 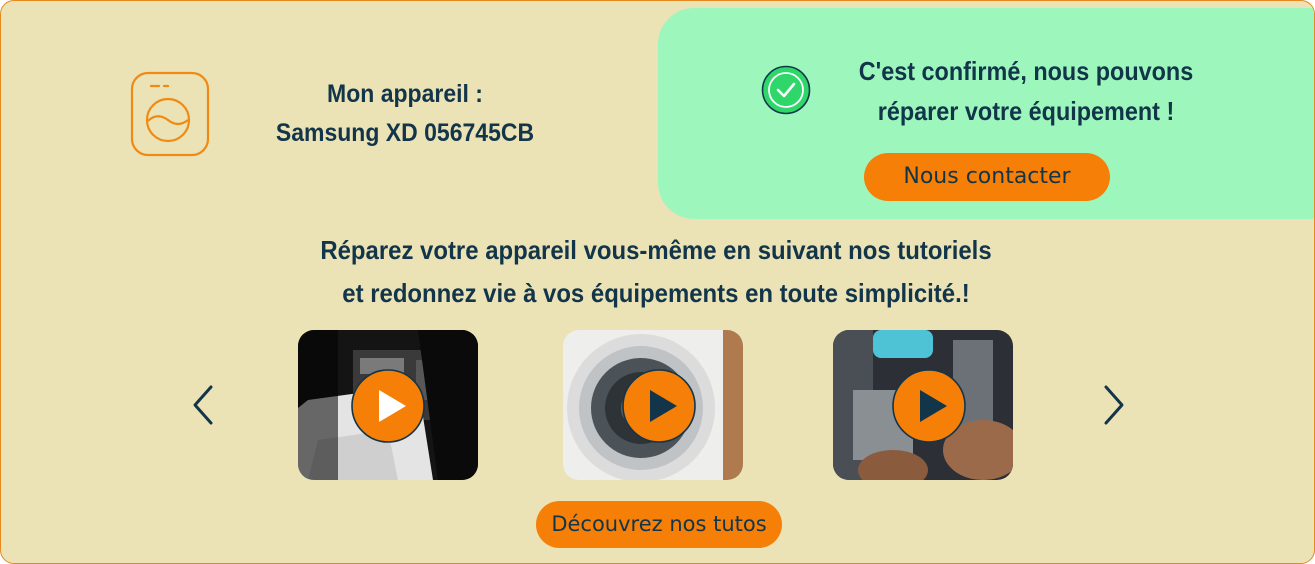 I want to click on device-model: Samsung XD 056745CB, so click(x=405, y=133).